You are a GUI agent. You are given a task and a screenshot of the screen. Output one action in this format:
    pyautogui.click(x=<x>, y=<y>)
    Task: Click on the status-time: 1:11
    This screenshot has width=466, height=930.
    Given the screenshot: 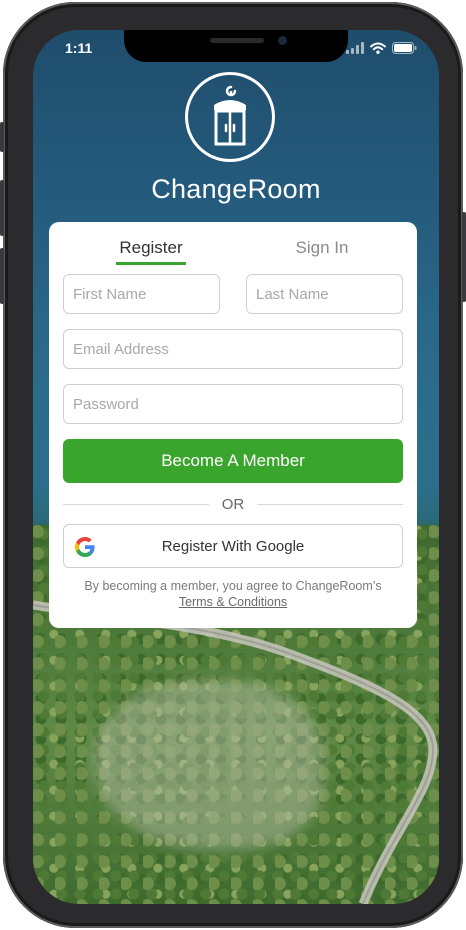 What is the action you would take?
    pyautogui.click(x=79, y=48)
    